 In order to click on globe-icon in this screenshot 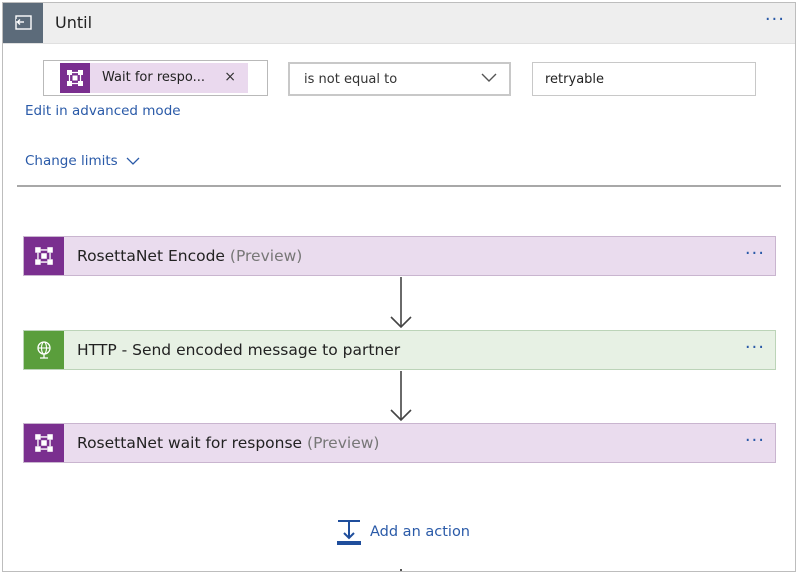, I will do `click(44, 350)`.